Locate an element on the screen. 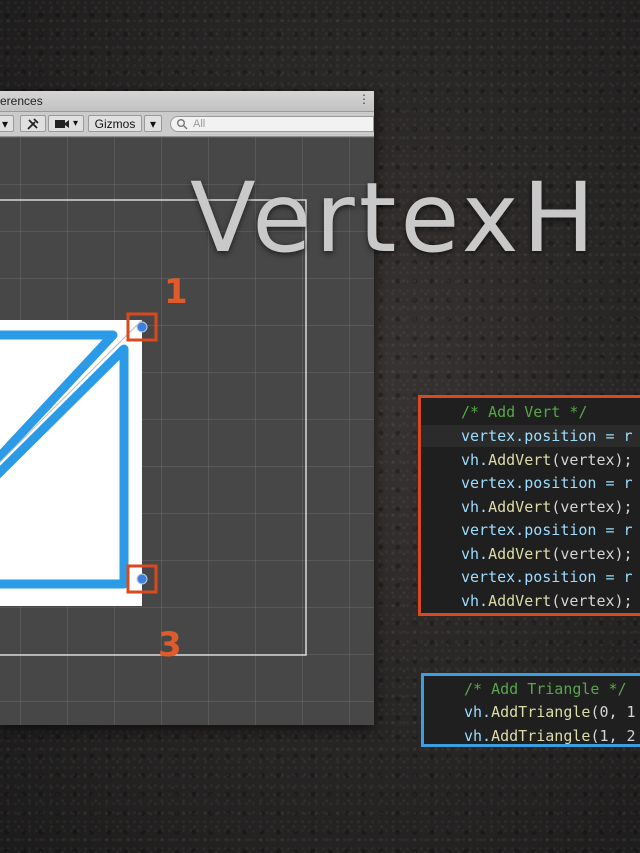  scene-toolbar: ▾ ▾ Gizmos ▾ All is located at coordinates (187, 124).